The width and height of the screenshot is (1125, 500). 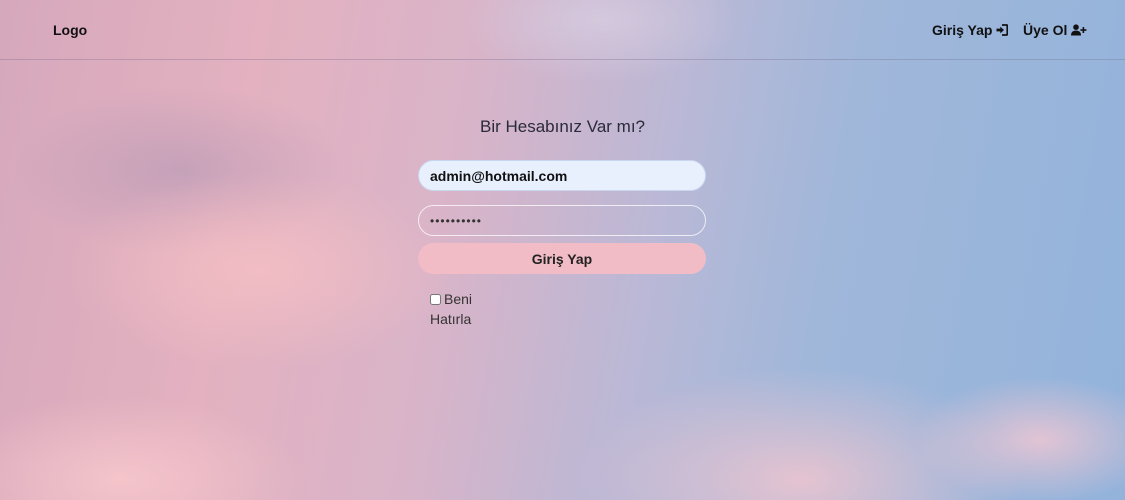 I want to click on email-field, so click(x=562, y=175).